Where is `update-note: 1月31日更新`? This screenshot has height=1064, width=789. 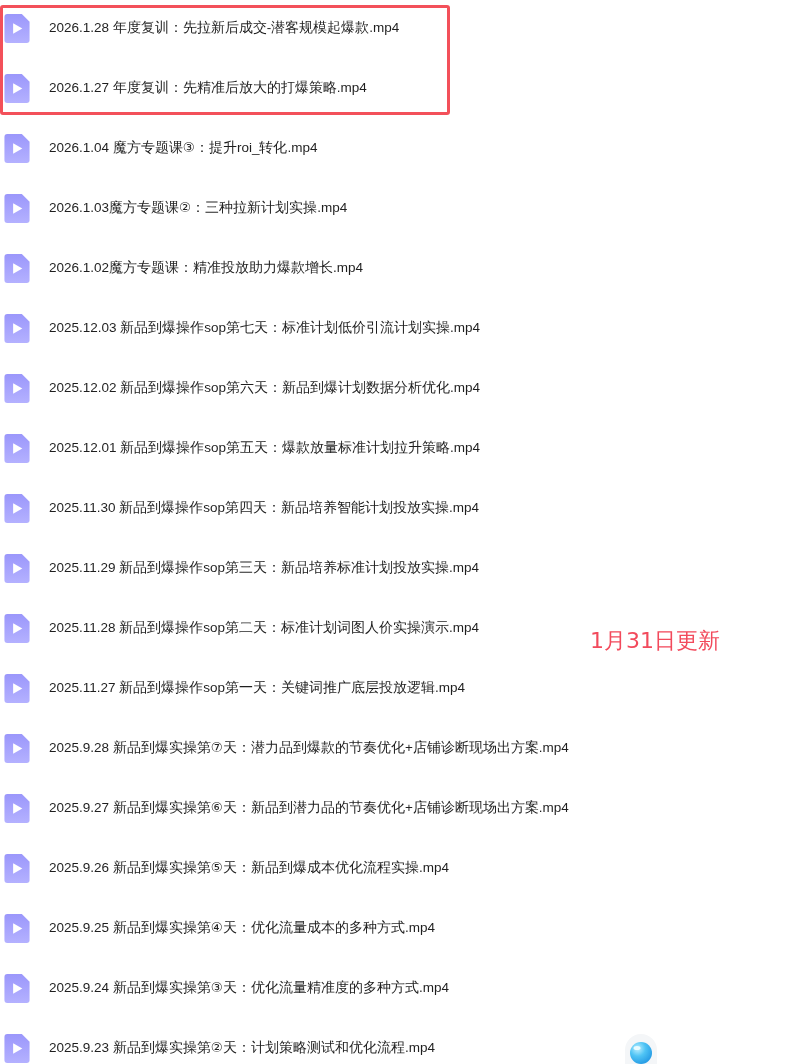 update-note: 1月31日更新 is located at coordinates (655, 641).